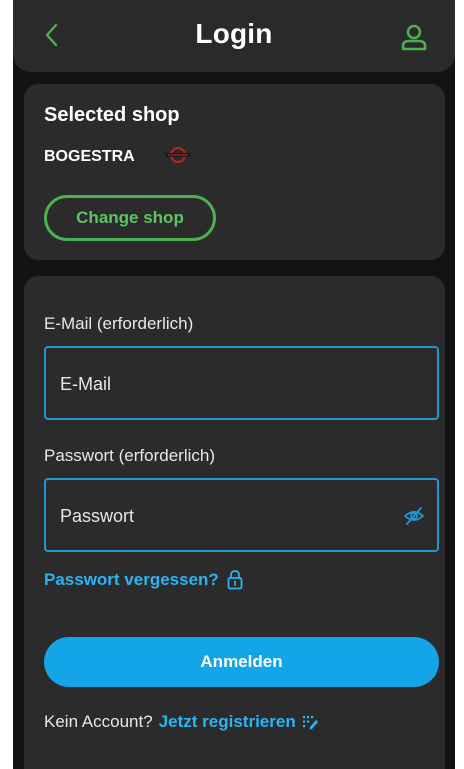  I want to click on app-header: Login, so click(234, 36).